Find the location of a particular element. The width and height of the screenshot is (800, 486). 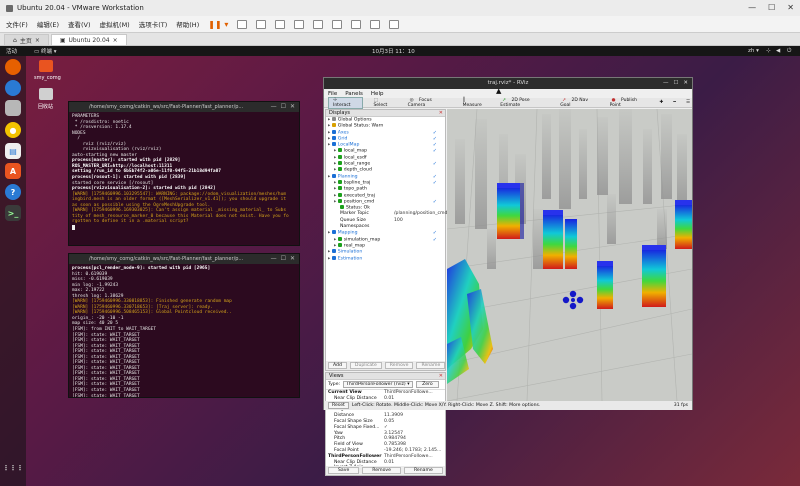

send-ctrl-alt-del-icon is located at coordinates (242, 24).